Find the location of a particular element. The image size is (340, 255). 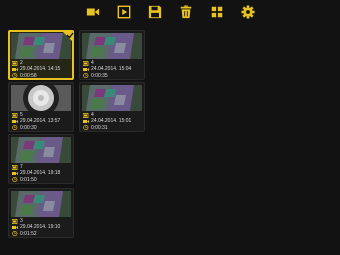

recording-meta: 4 24.04.2014. 15:04 0:00:35 is located at coordinates (107, 69).